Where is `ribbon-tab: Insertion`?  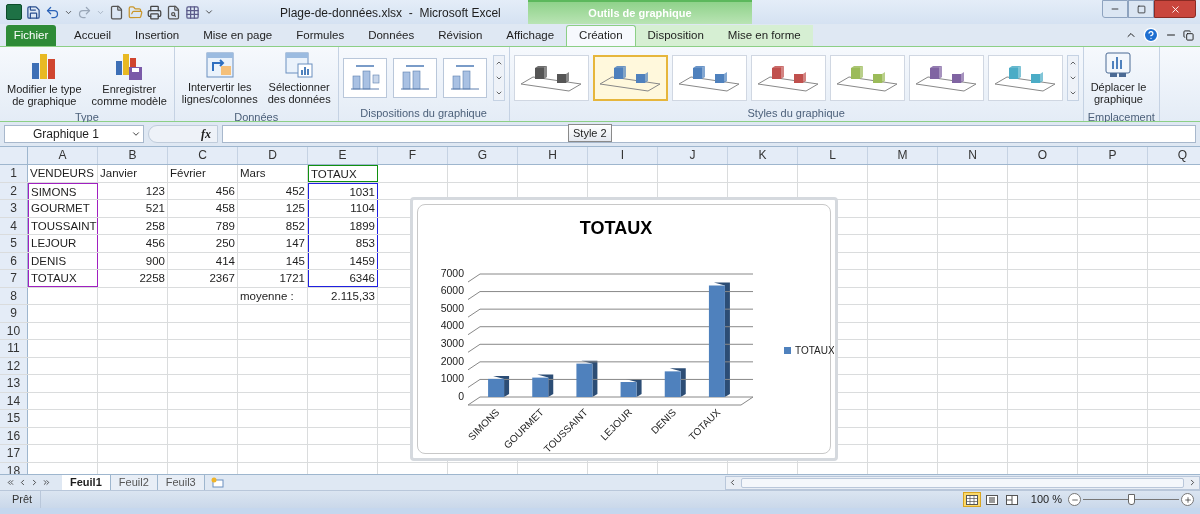 ribbon-tab: Insertion is located at coordinates (157, 35).